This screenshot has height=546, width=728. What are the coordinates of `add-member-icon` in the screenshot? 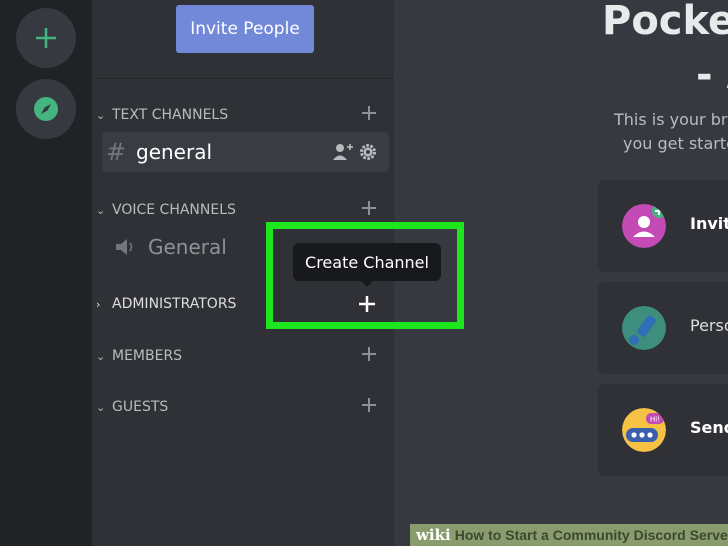 It's located at (343, 152).